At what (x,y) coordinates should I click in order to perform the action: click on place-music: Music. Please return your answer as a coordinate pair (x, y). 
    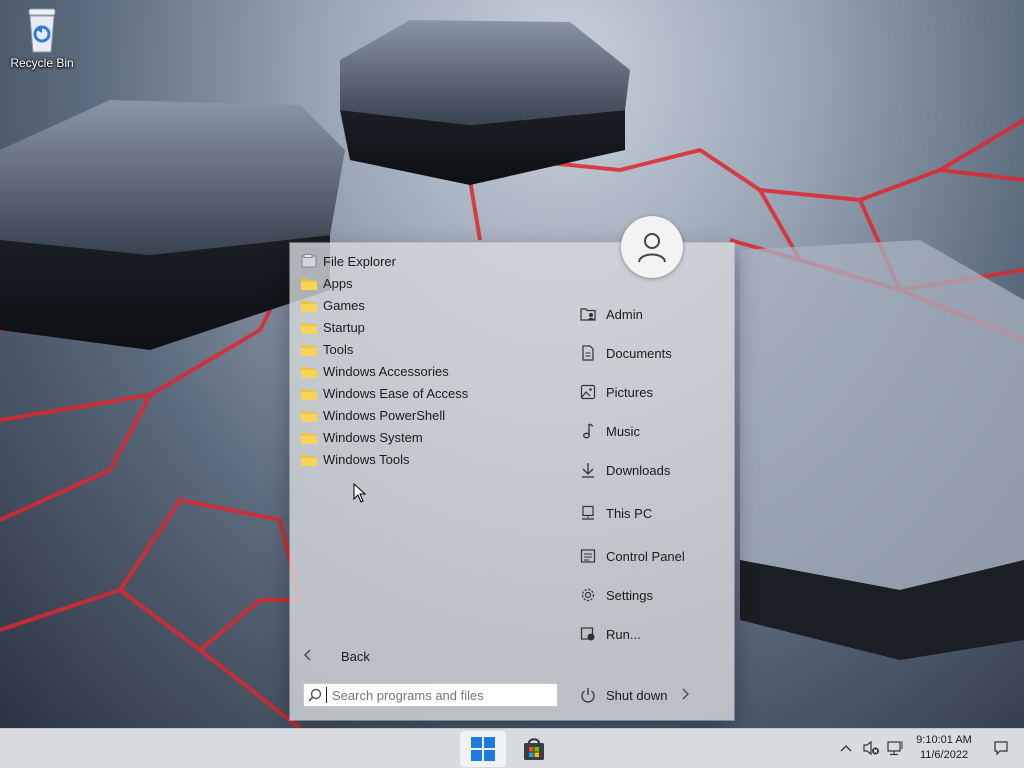
    Looking at the image, I should click on (653, 431).